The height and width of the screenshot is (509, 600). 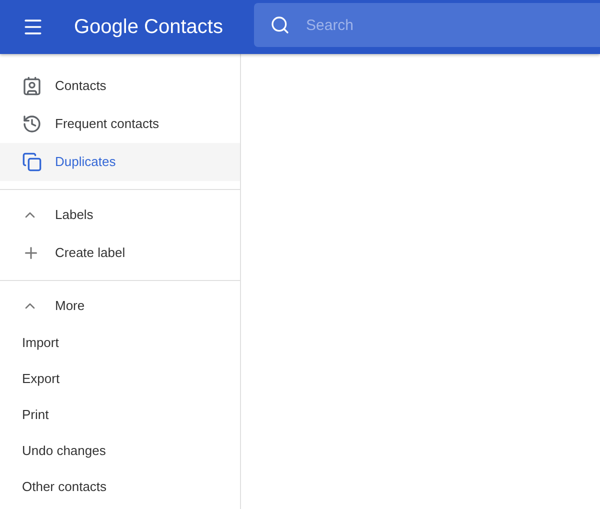 I want to click on contact-card-icon, so click(x=32, y=86).